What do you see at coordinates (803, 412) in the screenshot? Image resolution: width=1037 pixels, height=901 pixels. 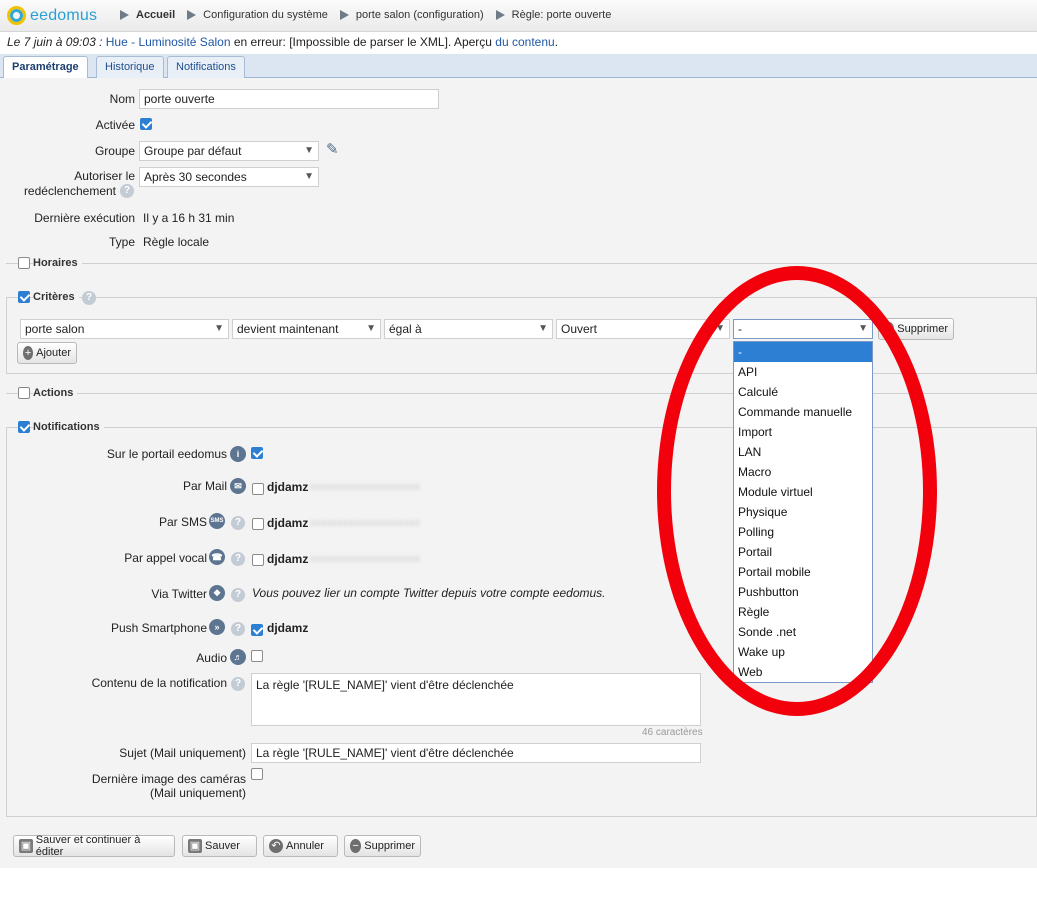 I see `dropdown-option: Commande manuelle` at bounding box center [803, 412].